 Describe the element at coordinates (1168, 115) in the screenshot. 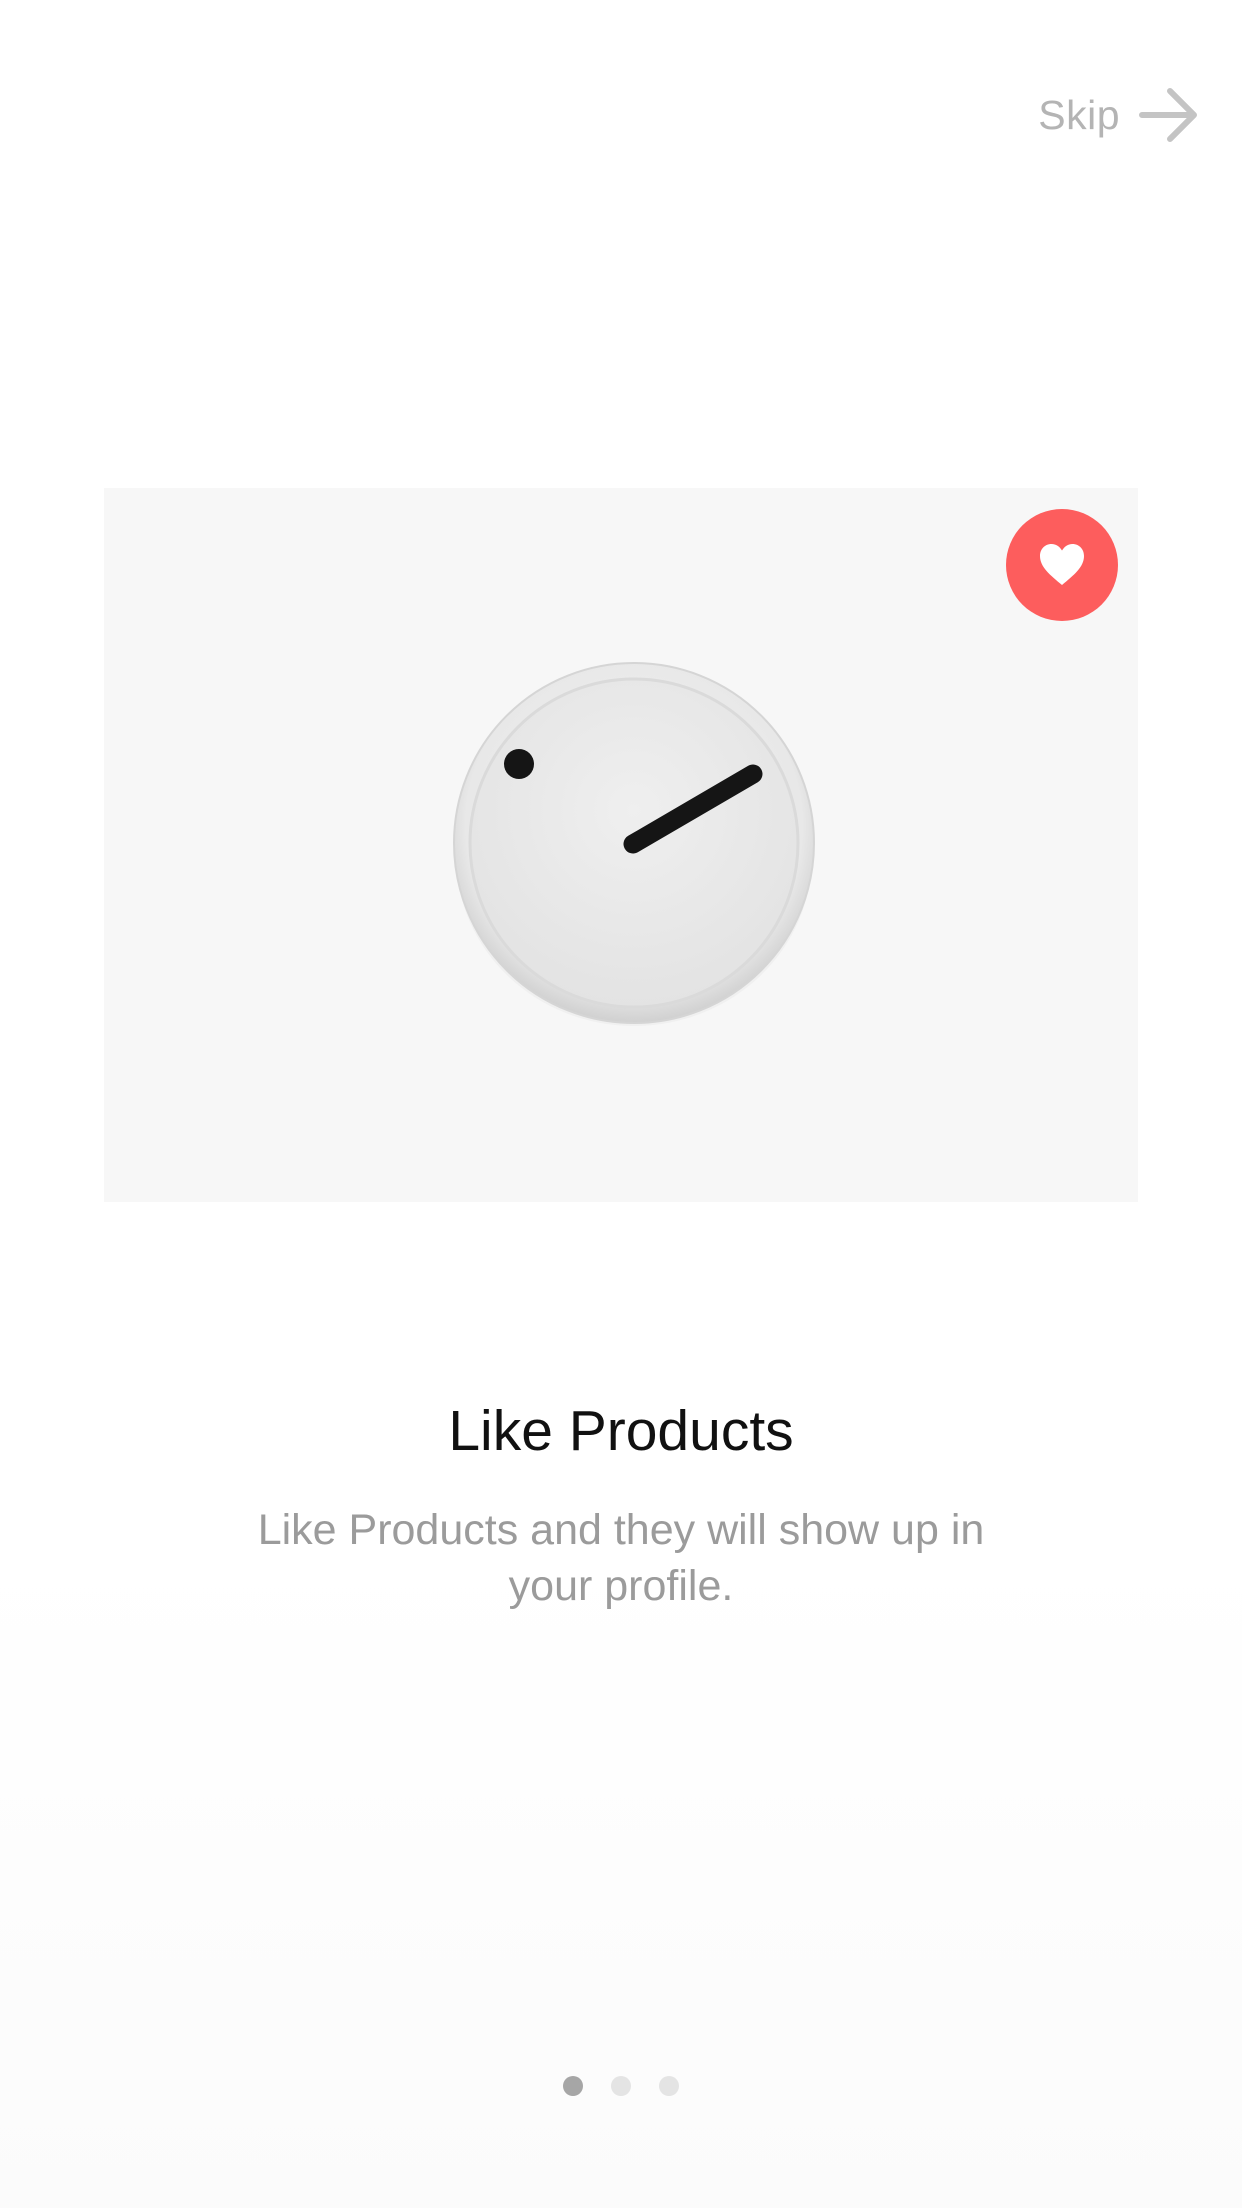

I see `arrow-right-icon` at that location.